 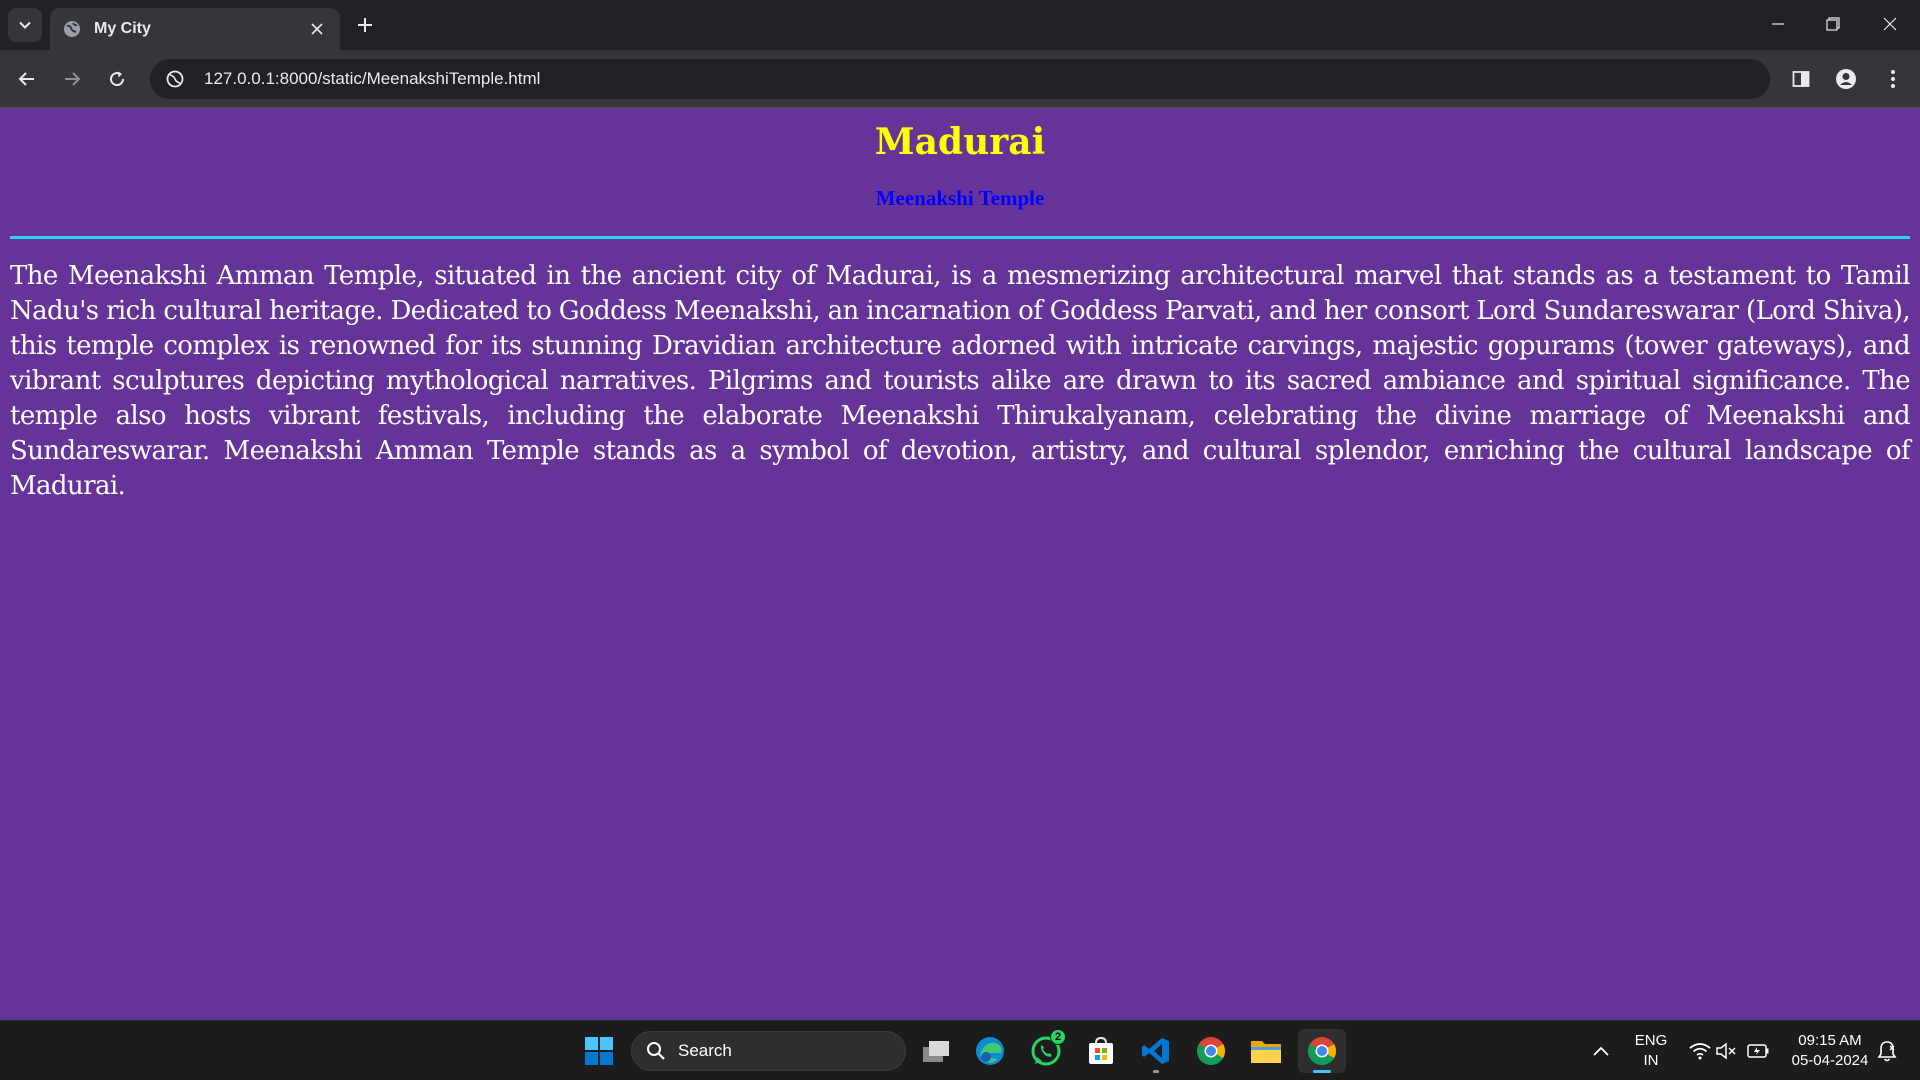 I want to click on battery-status, so click(x=1758, y=1051).